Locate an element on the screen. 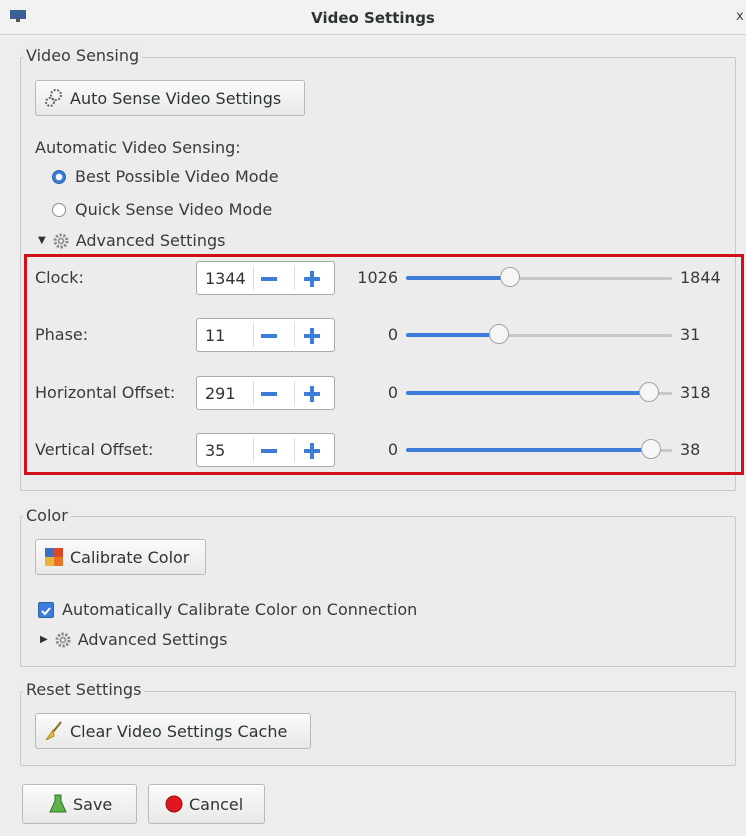 This screenshot has height=836, width=746. setting-label: Phase: is located at coordinates (62, 334).